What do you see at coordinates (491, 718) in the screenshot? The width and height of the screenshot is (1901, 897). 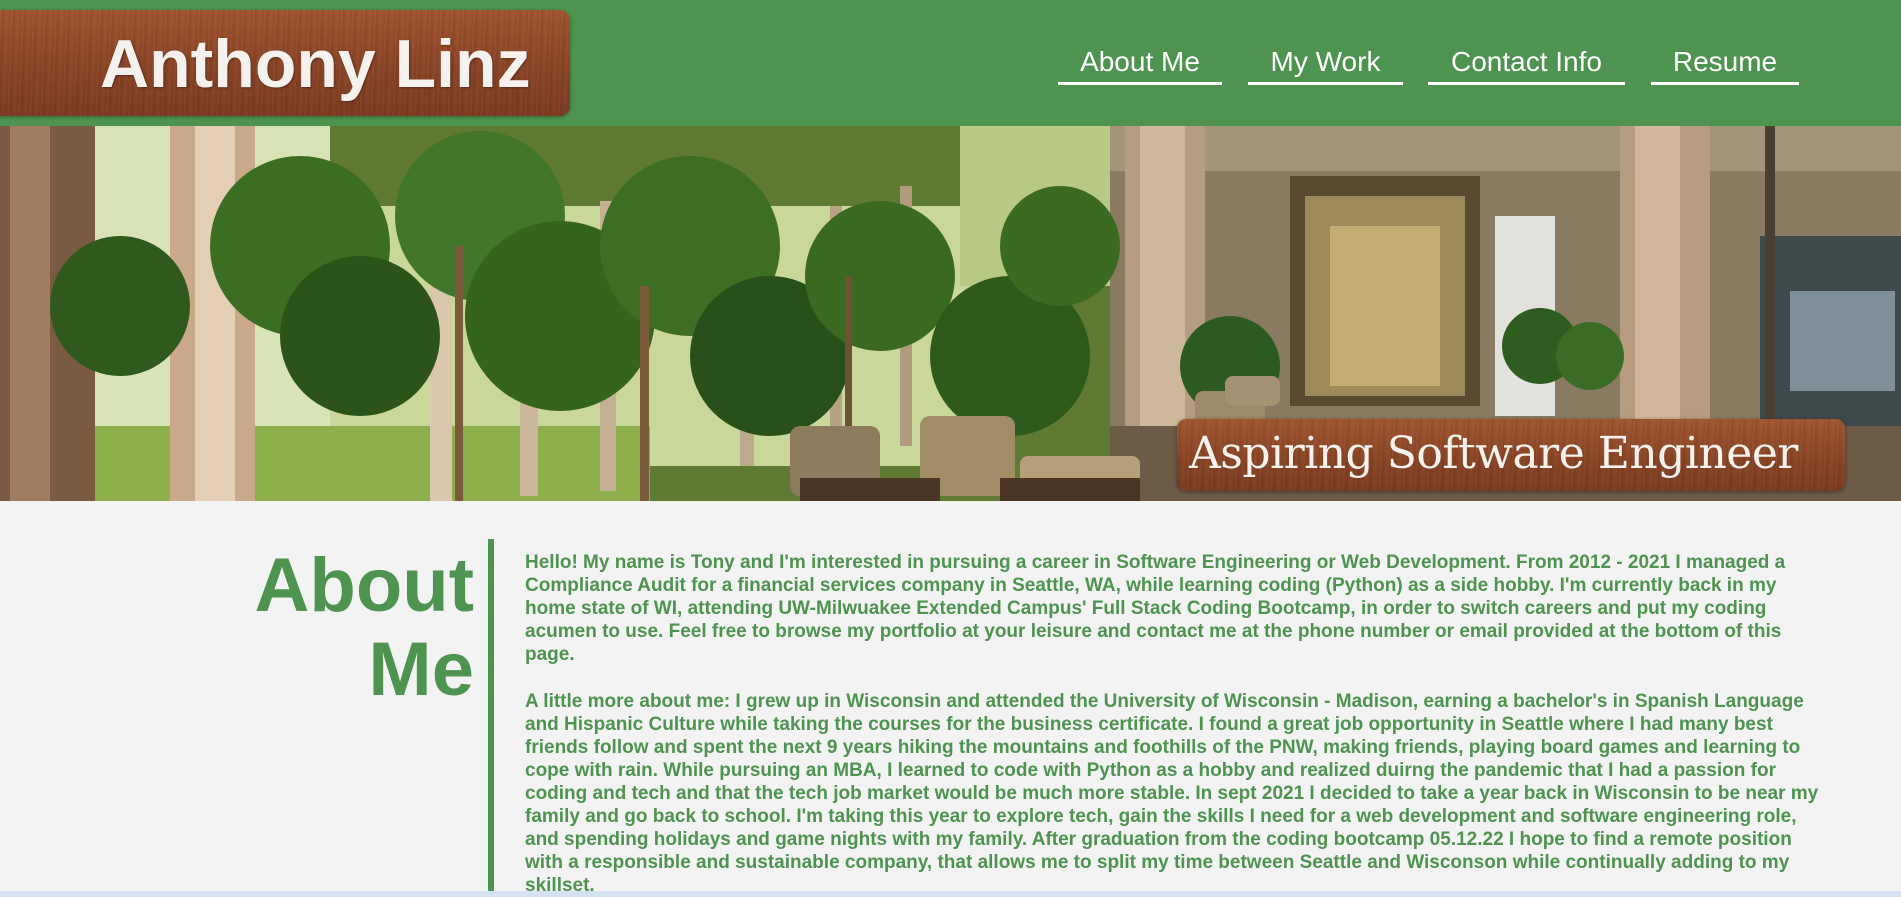 I see `section-divider` at bounding box center [491, 718].